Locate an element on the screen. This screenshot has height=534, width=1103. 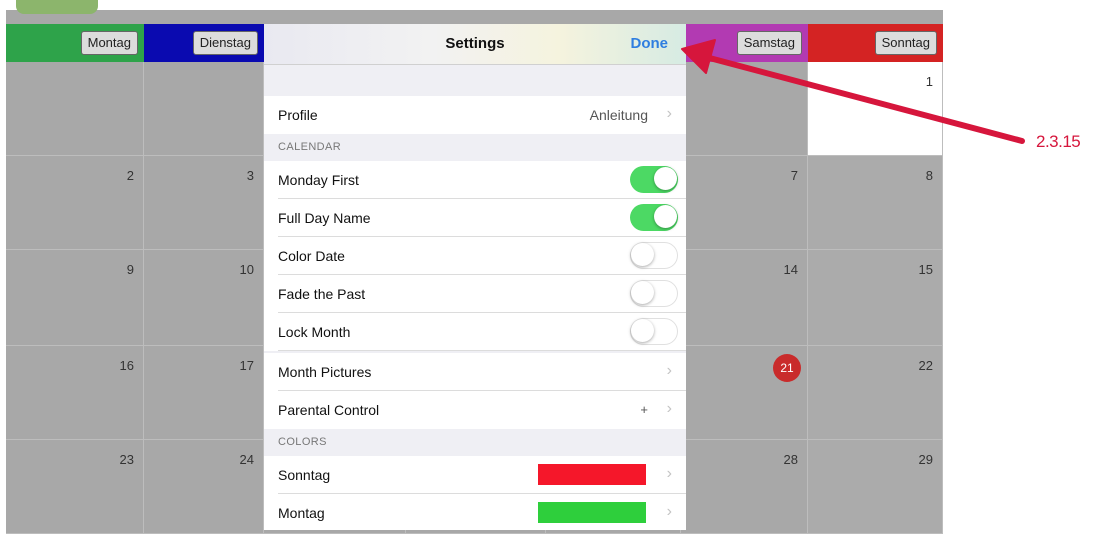
day-cell: 24 is located at coordinates (204, 487).